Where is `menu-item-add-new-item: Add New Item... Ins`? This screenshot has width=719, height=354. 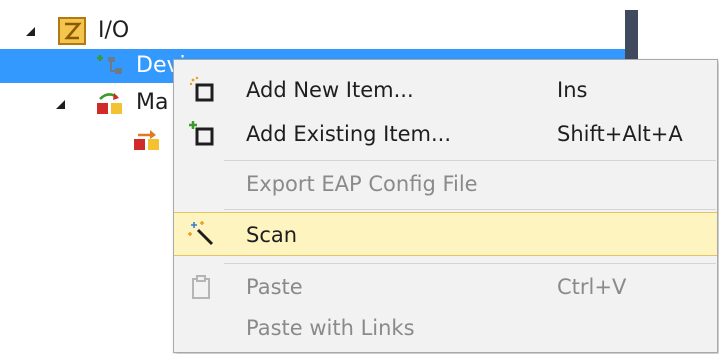
menu-item-add-new-item: Add New Item... Ins is located at coordinates (445, 90).